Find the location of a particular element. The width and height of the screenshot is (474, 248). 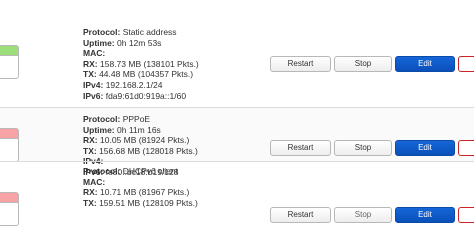

protocol-value: DHCPv6 client is located at coordinates (150, 171).